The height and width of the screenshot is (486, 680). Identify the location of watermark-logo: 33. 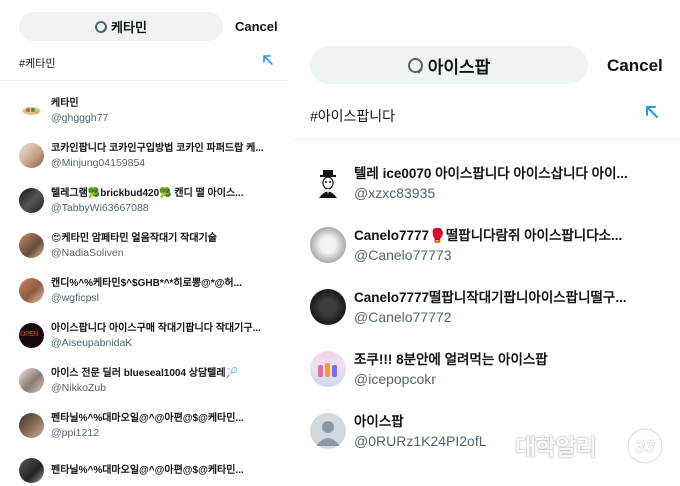
(645, 446).